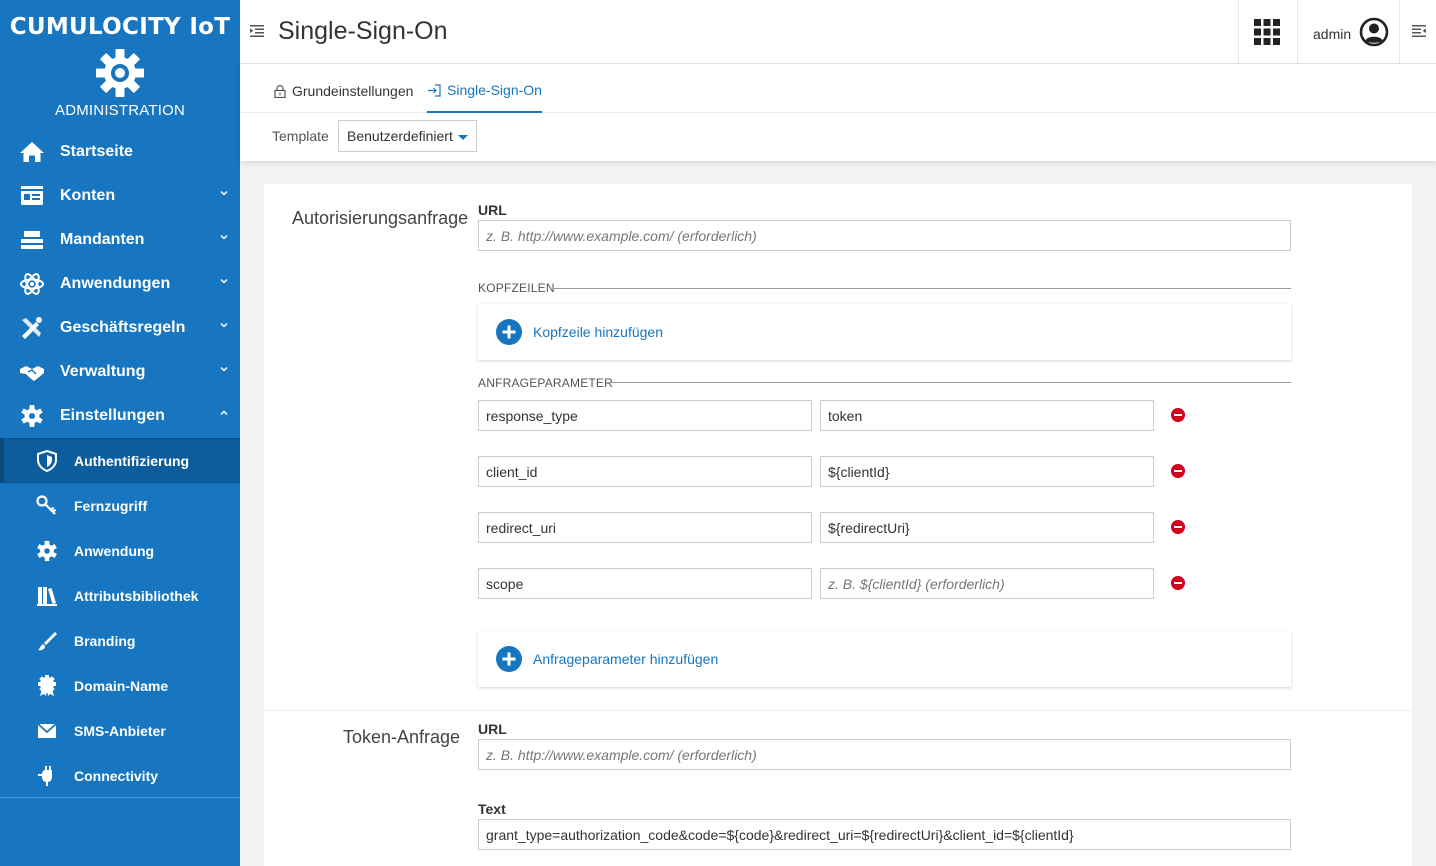  What do you see at coordinates (120, 110) in the screenshot?
I see `brand-subtitle: ADMINISTRATION` at bounding box center [120, 110].